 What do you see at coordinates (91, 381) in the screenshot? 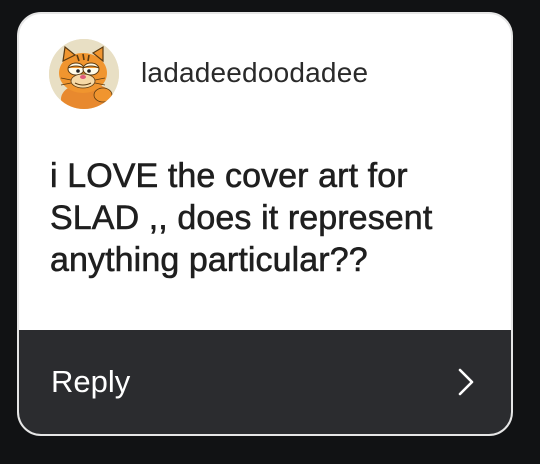
I see `reply-label: Reply` at bounding box center [91, 381].